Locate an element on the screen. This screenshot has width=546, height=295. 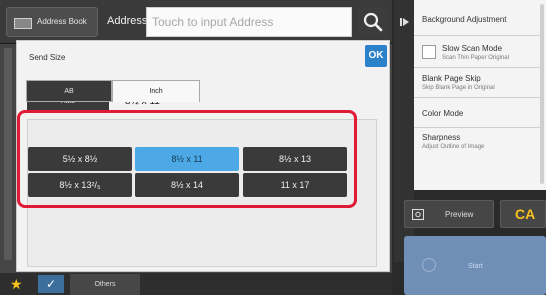
item-title: Slow Scan Mode is located at coordinates (472, 48).